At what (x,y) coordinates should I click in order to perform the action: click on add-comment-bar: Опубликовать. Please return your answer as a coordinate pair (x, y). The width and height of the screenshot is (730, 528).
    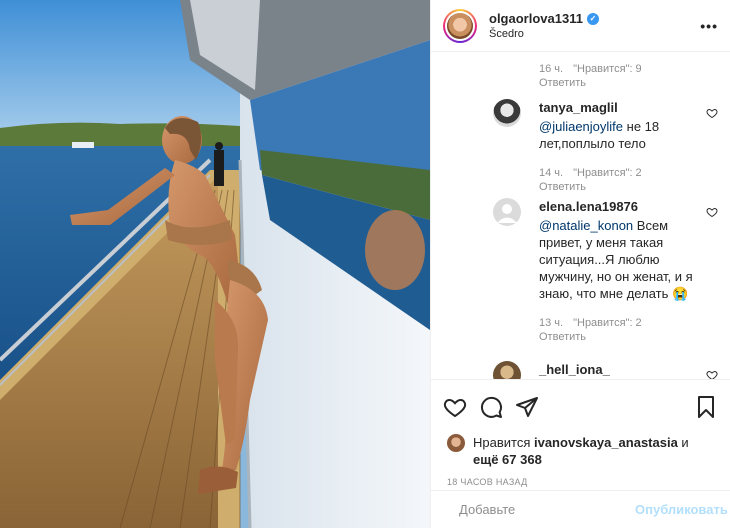
    Looking at the image, I should click on (580, 509).